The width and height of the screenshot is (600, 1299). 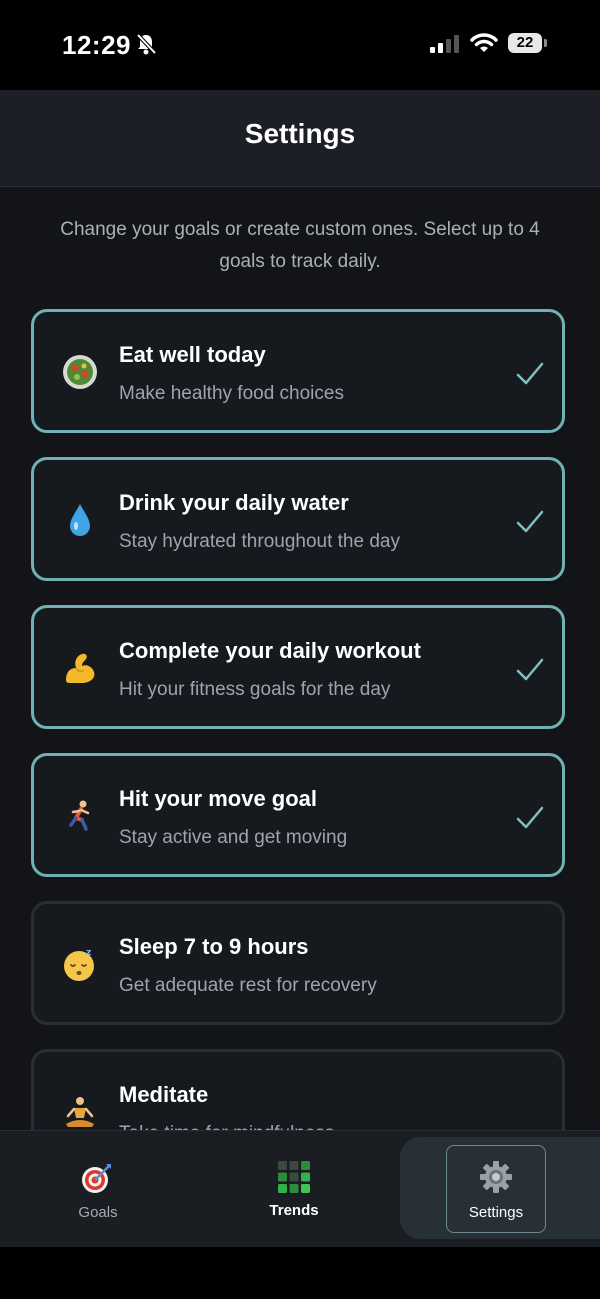 What do you see at coordinates (79, 964) in the screenshot?
I see `sleeping-face-icon: z` at bounding box center [79, 964].